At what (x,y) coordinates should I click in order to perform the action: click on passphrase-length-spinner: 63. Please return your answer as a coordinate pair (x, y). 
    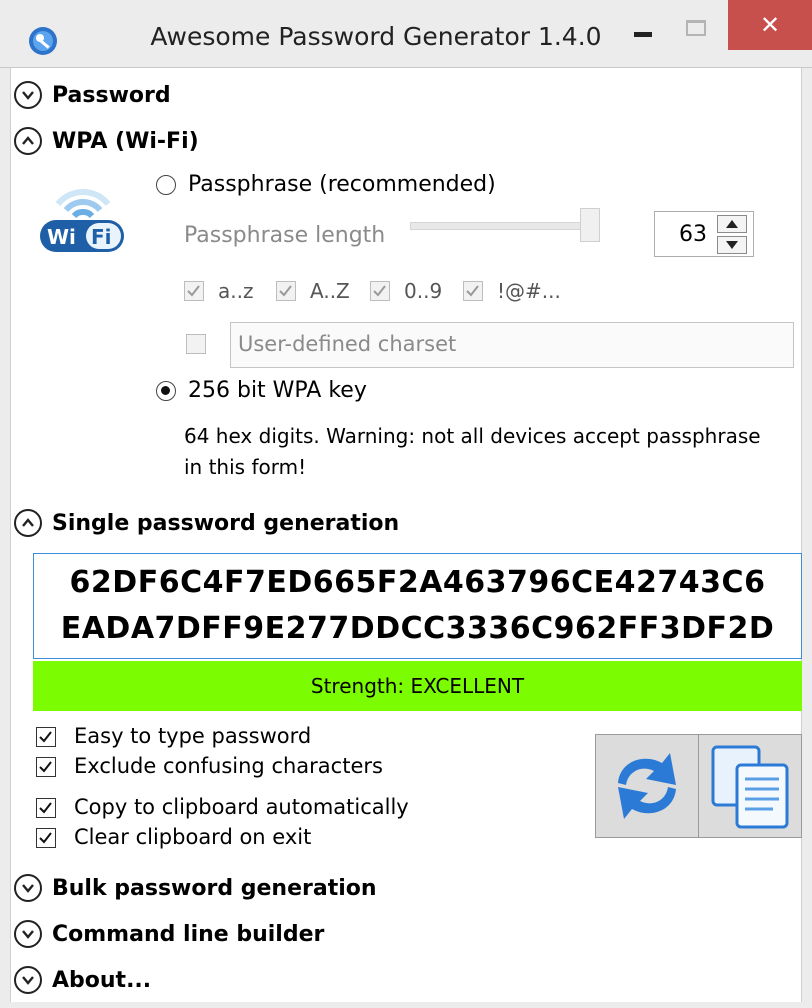
    Looking at the image, I should click on (704, 234).